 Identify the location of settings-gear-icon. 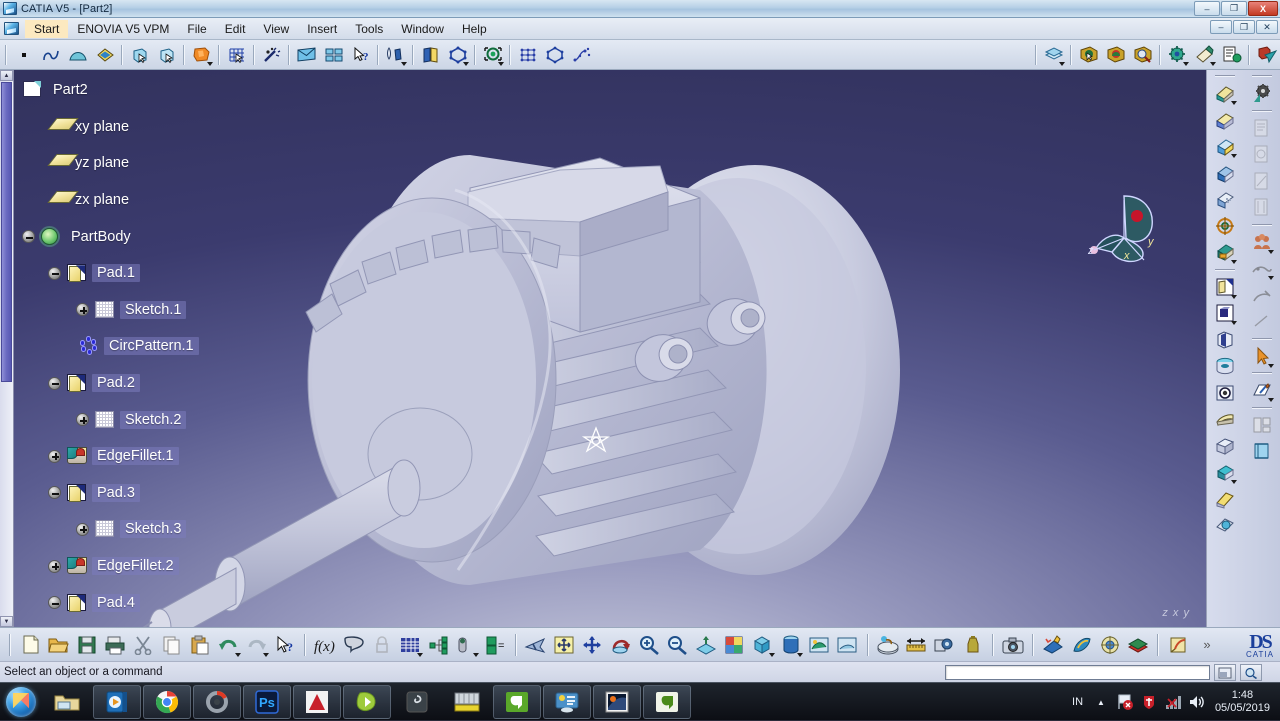
(1177, 54).